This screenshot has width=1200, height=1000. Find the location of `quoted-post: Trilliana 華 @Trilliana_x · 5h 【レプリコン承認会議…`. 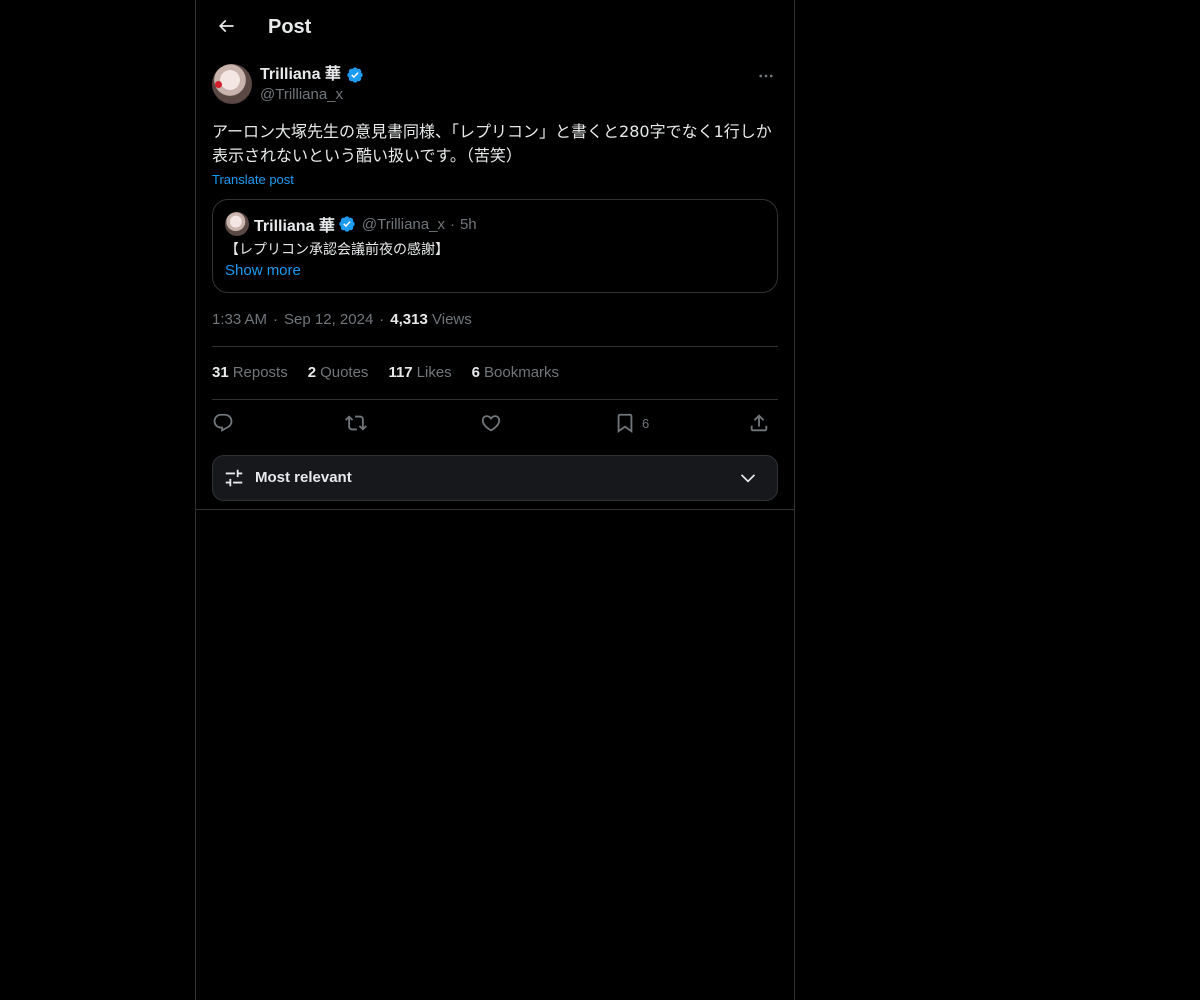

quoted-post: Trilliana 華 @Trilliana_x · 5h 【レプリコン承認会議… is located at coordinates (495, 246).